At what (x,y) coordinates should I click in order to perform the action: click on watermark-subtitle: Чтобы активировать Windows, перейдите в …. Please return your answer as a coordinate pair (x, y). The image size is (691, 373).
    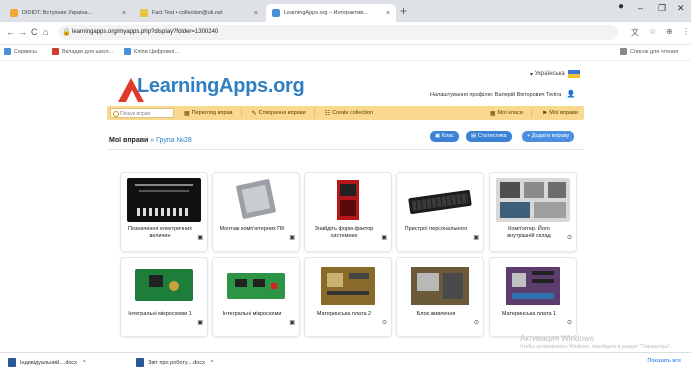
    Looking at the image, I should click on (596, 347).